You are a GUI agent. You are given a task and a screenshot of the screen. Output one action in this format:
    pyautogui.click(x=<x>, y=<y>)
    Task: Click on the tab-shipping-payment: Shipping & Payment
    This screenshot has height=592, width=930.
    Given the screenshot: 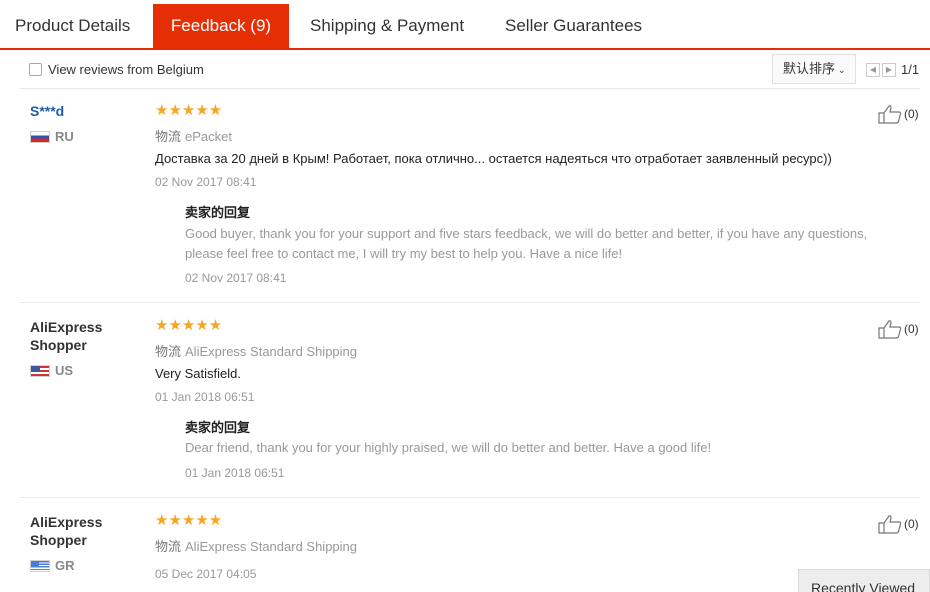 What is the action you would take?
    pyautogui.click(x=387, y=26)
    